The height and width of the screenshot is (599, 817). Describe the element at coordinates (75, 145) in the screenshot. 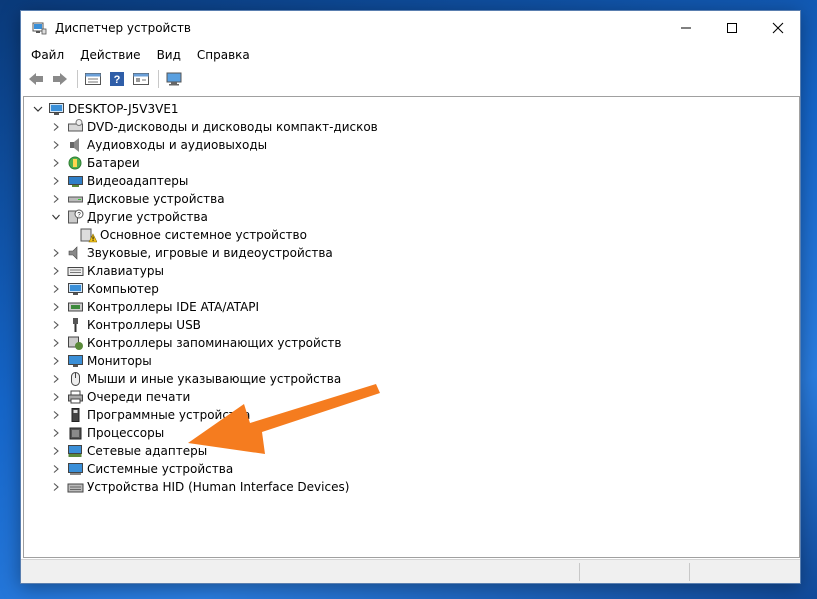

I see `audio-io-icon` at that location.